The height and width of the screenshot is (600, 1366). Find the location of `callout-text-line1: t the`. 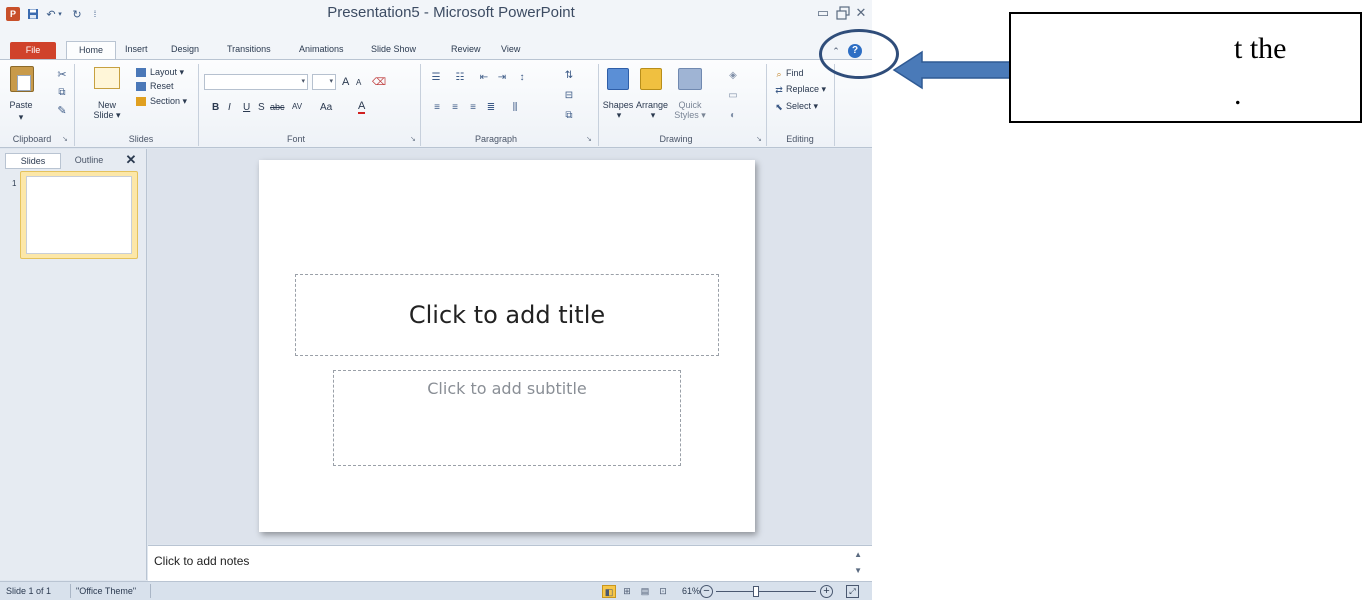

callout-text-line1: t the is located at coordinates (1260, 48).